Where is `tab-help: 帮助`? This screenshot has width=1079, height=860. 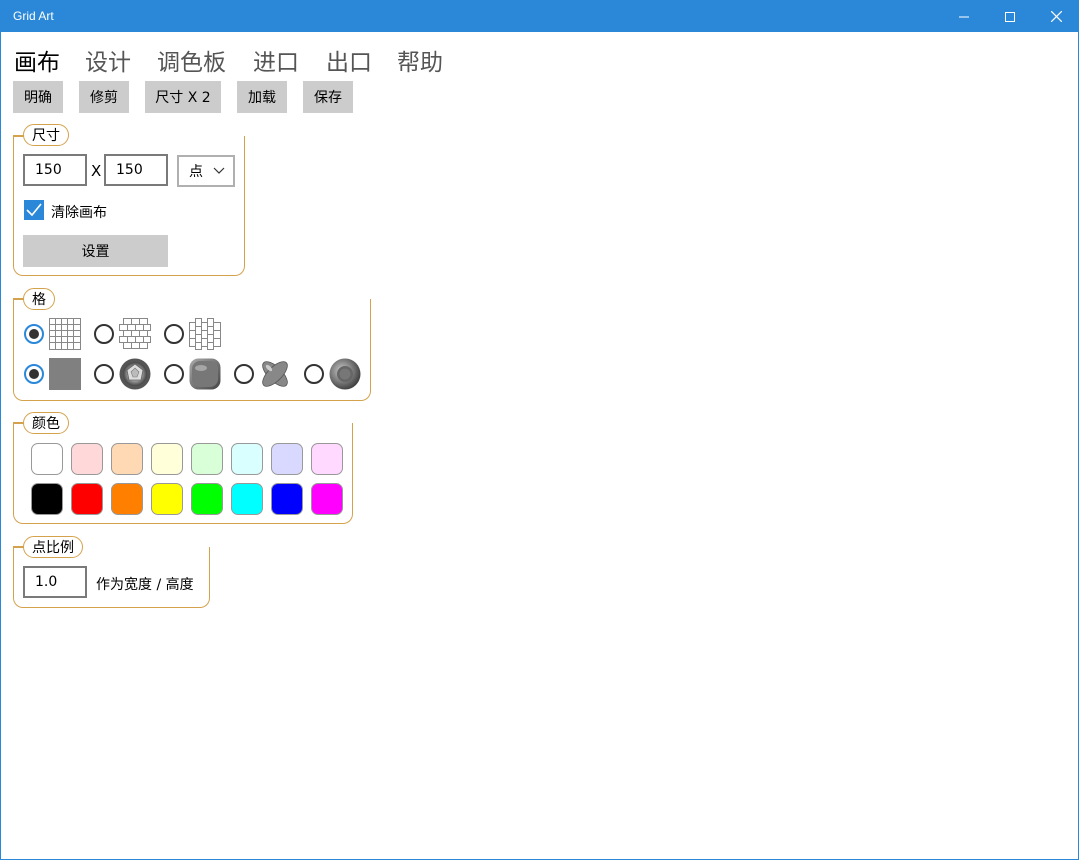
tab-help: 帮助 is located at coordinates (420, 60).